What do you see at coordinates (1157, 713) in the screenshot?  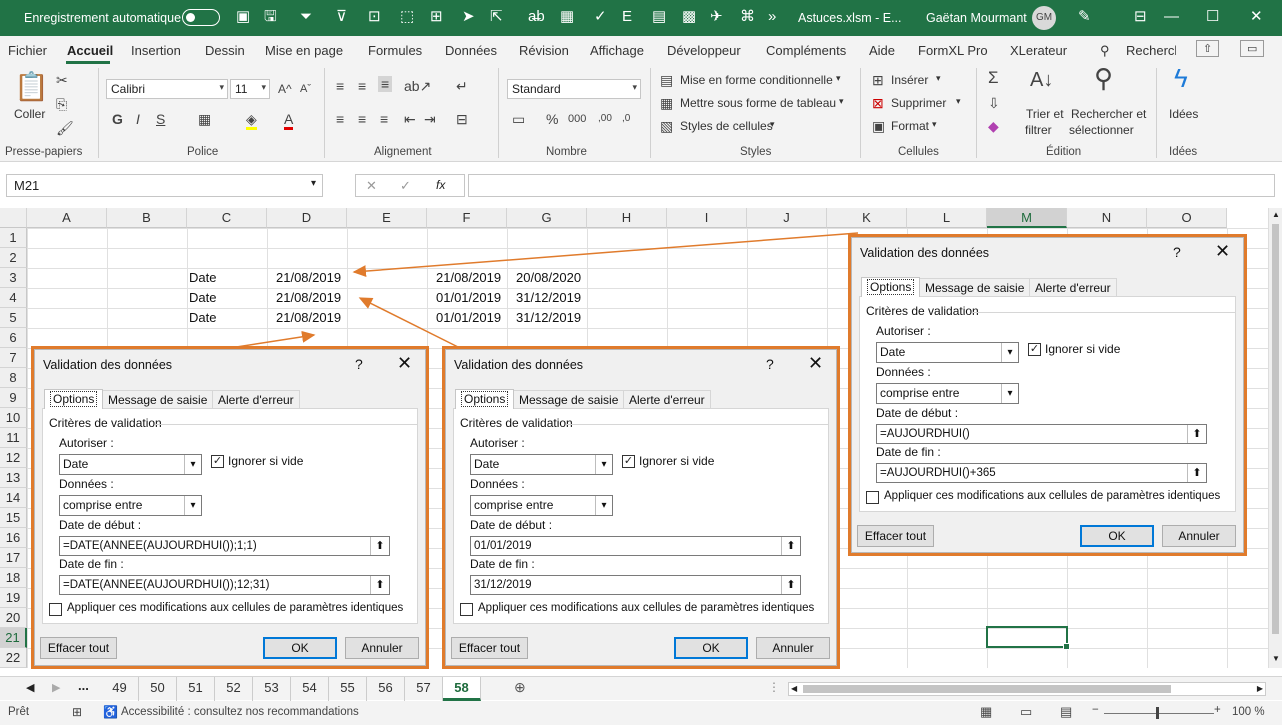 I see `zoom-thumb` at bounding box center [1157, 713].